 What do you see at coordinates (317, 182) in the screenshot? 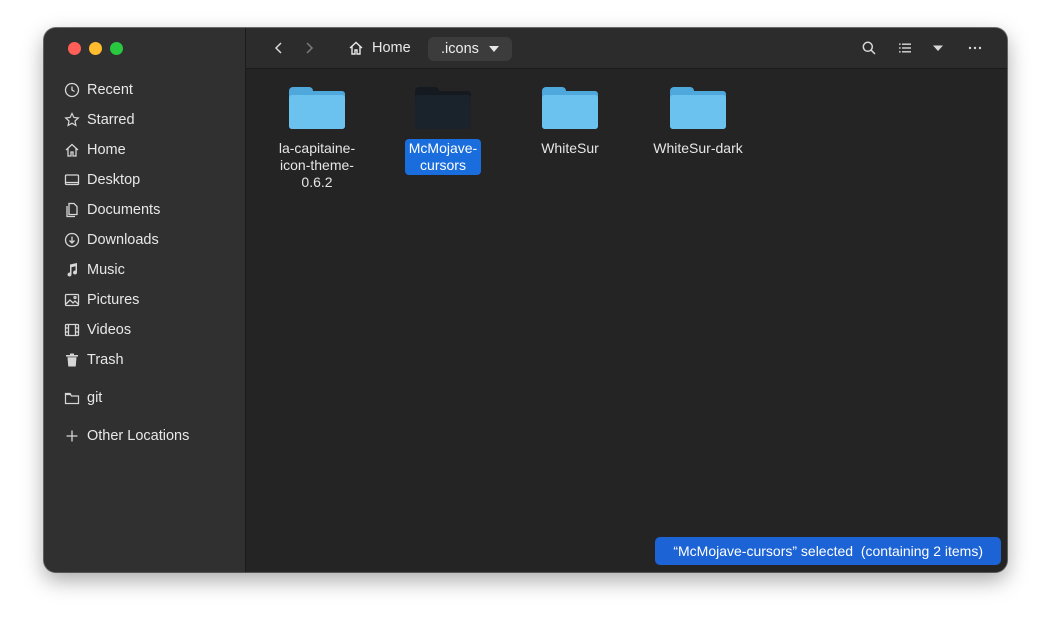
I see `file-label-line: 0.6.2` at bounding box center [317, 182].